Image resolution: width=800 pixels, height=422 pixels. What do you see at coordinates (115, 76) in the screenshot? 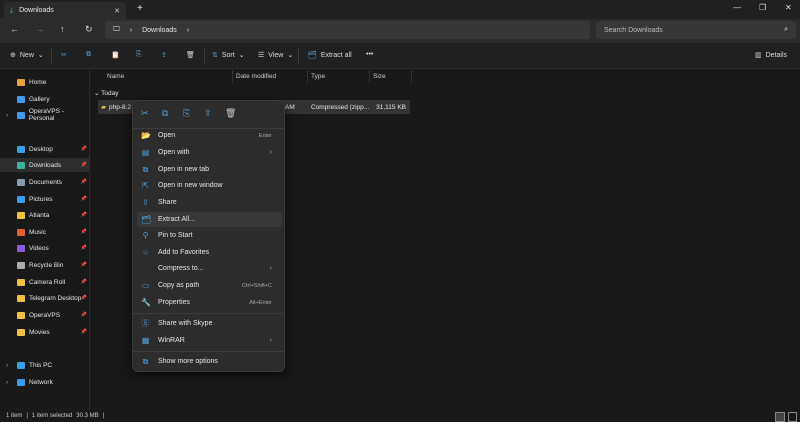
I see `column-name: Name` at bounding box center [115, 76].